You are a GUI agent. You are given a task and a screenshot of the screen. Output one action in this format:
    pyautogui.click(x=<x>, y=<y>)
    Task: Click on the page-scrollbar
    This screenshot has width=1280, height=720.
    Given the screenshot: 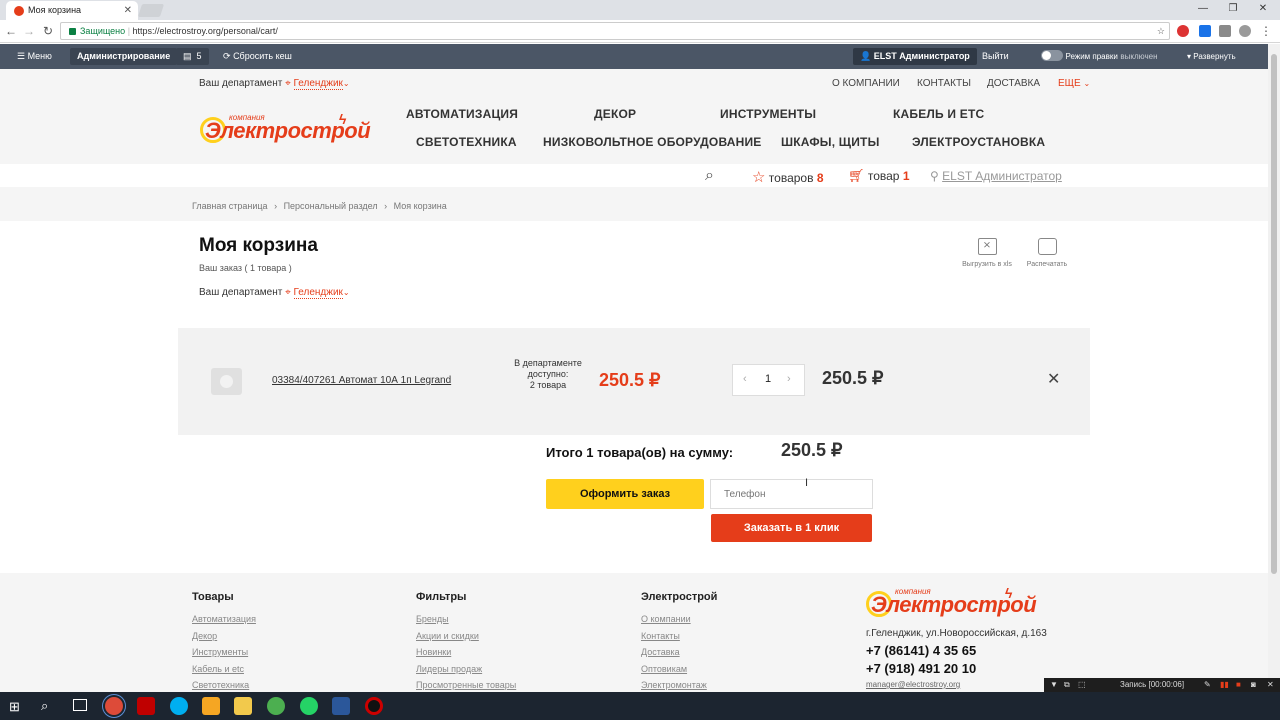 What is the action you would take?
    pyautogui.click(x=1274, y=368)
    